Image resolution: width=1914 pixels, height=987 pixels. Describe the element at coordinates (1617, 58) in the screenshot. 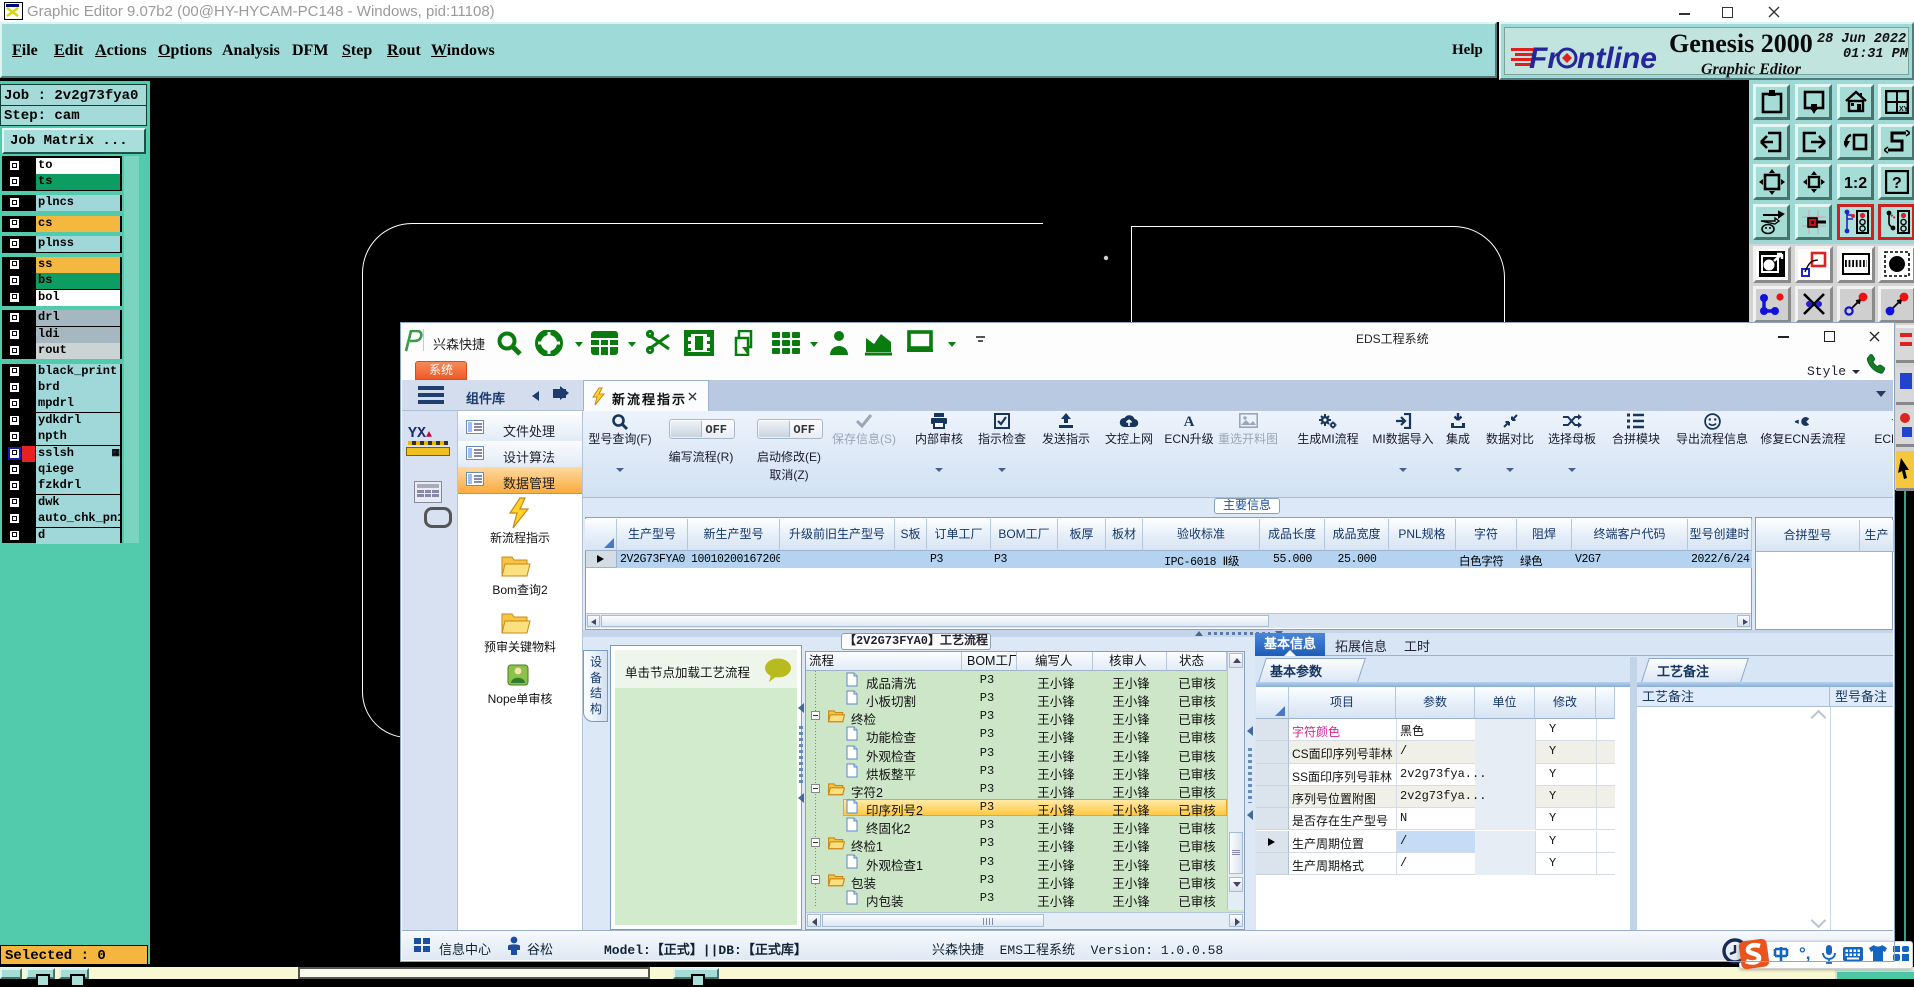

I see `svg-text: ntline` at that location.